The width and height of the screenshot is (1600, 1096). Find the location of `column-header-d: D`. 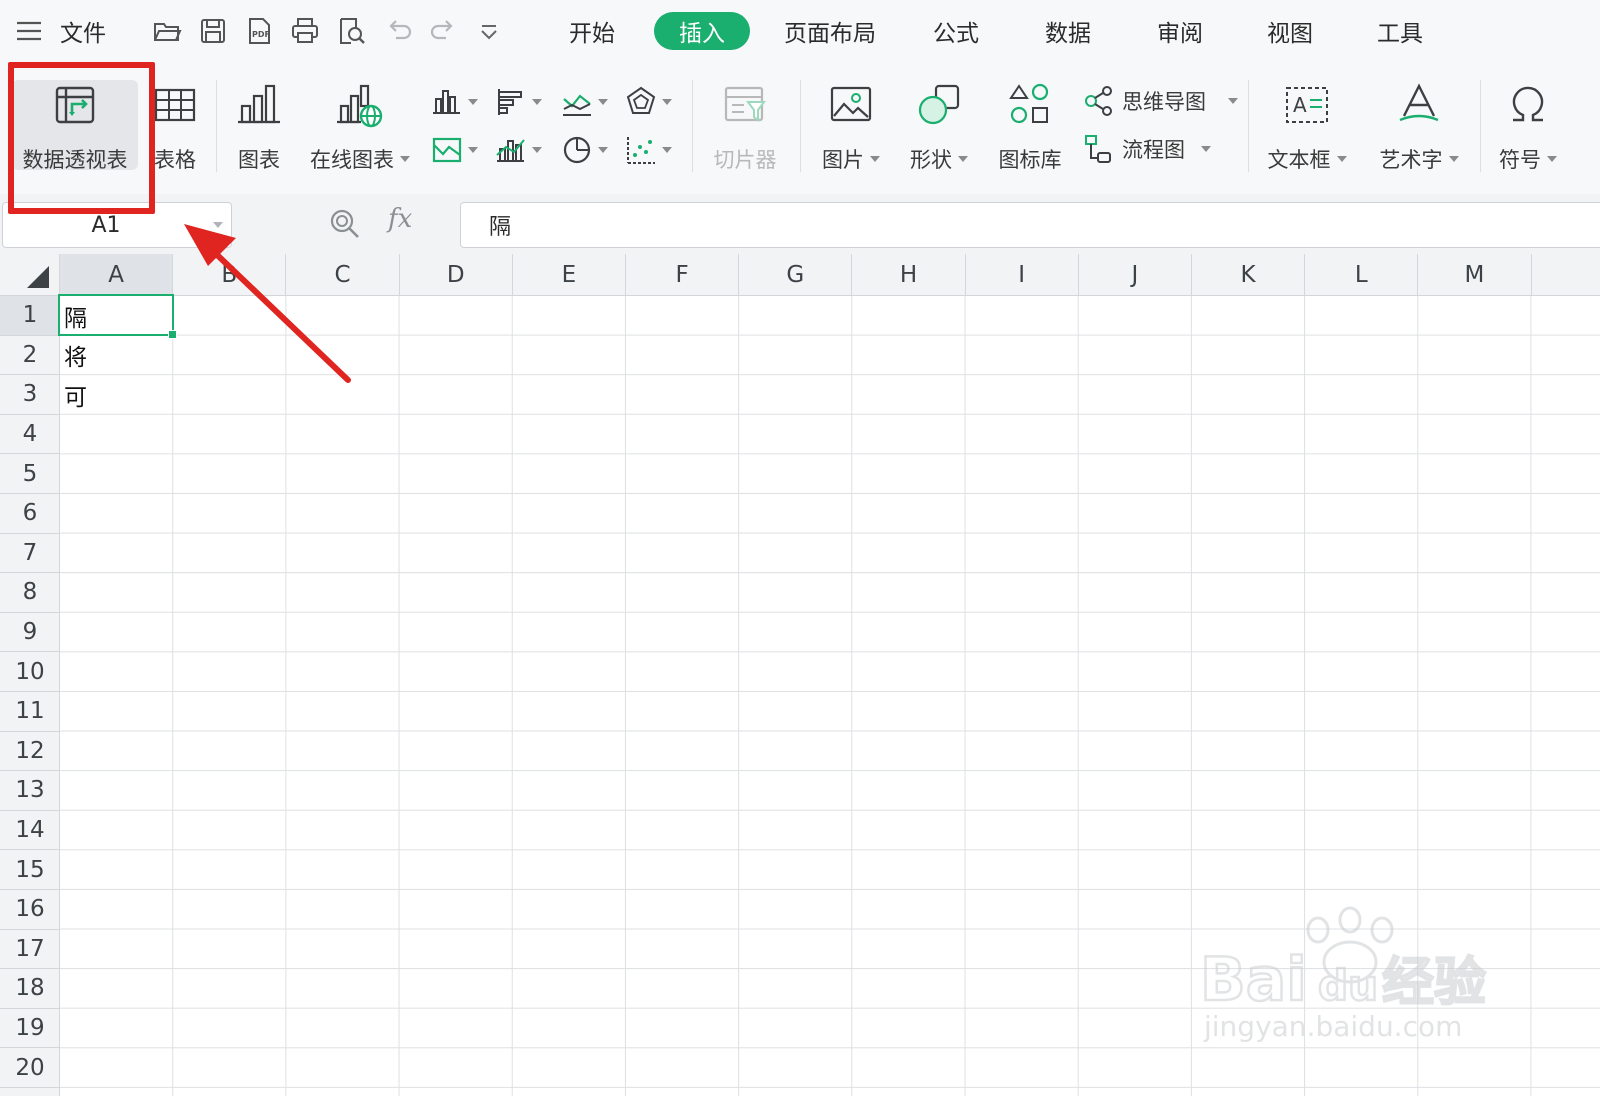

column-header-d: D is located at coordinates (456, 275).